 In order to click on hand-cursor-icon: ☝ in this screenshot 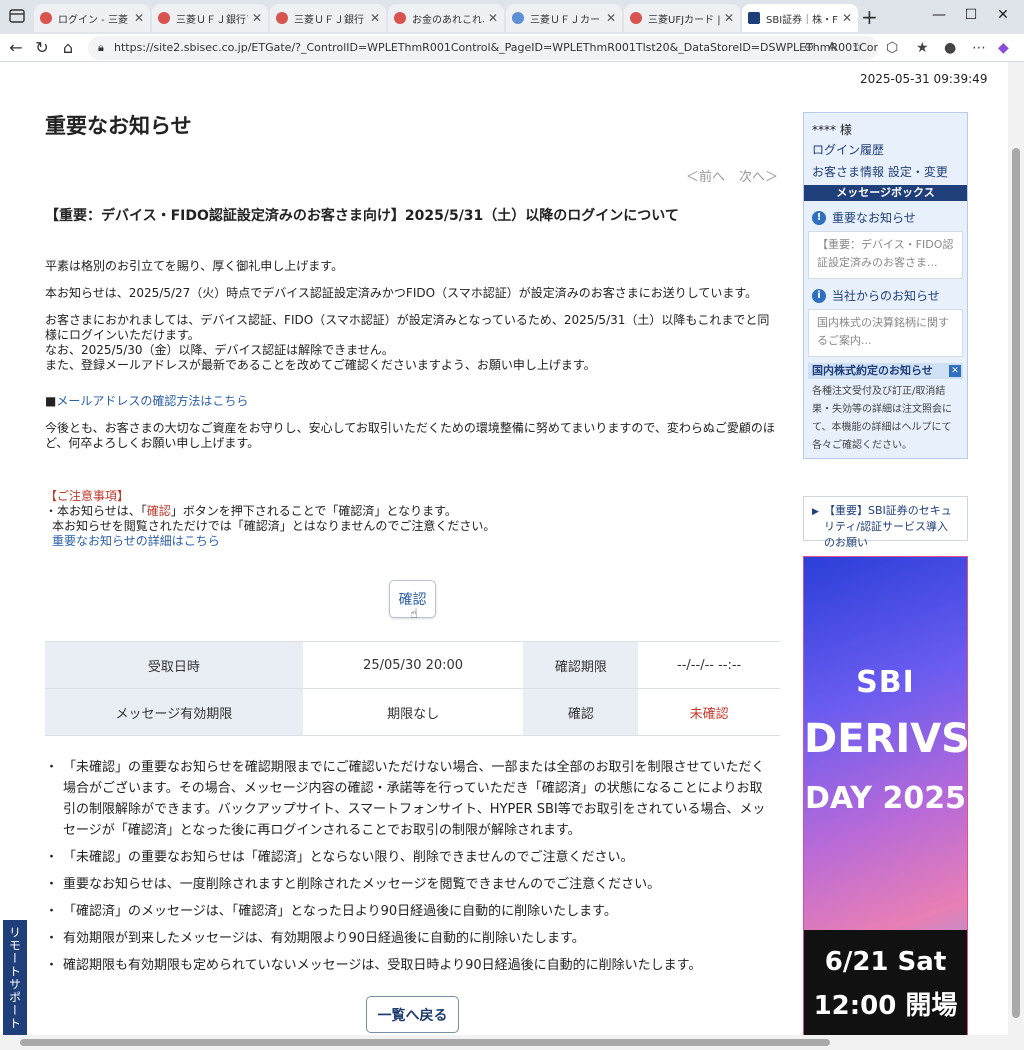, I will do `click(414, 614)`.